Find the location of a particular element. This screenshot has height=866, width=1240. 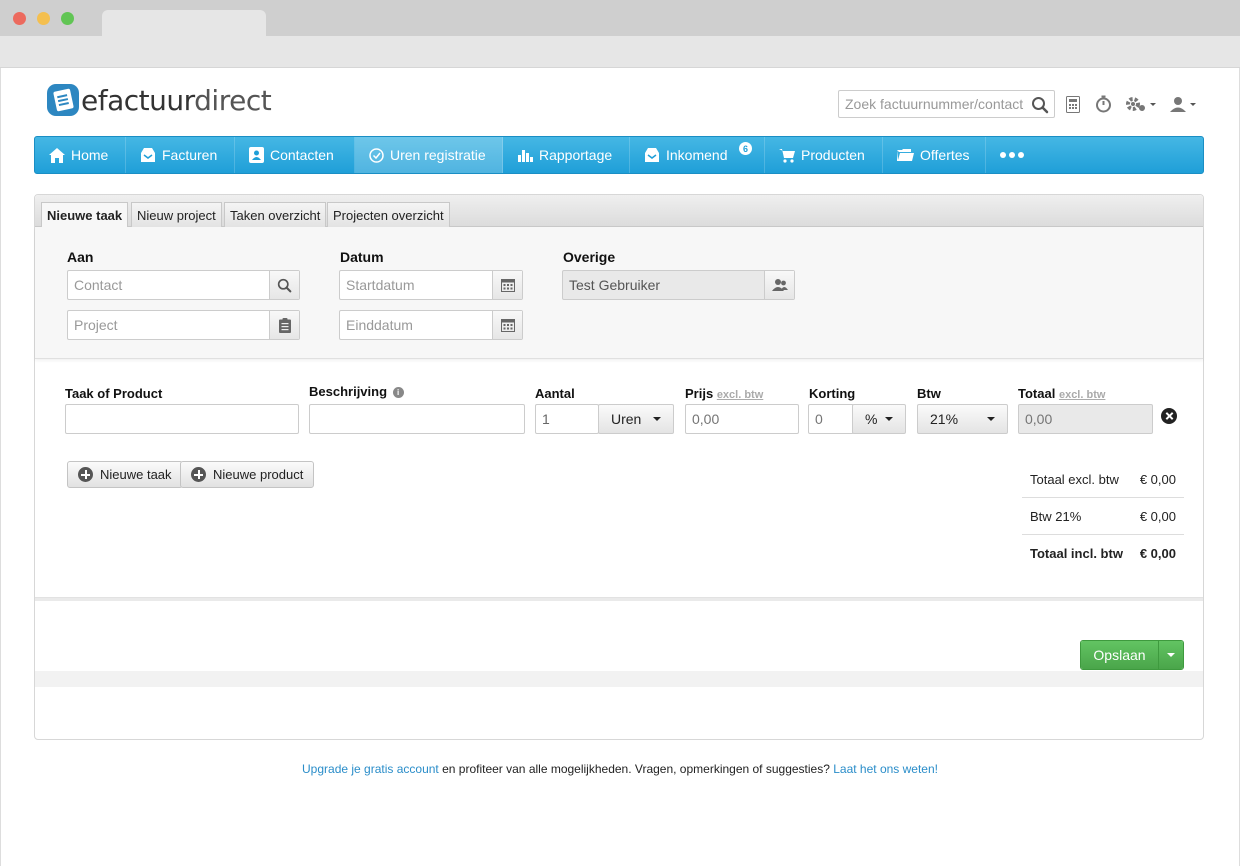

tab-taken-overzicht: Taken overzicht is located at coordinates (275, 214).